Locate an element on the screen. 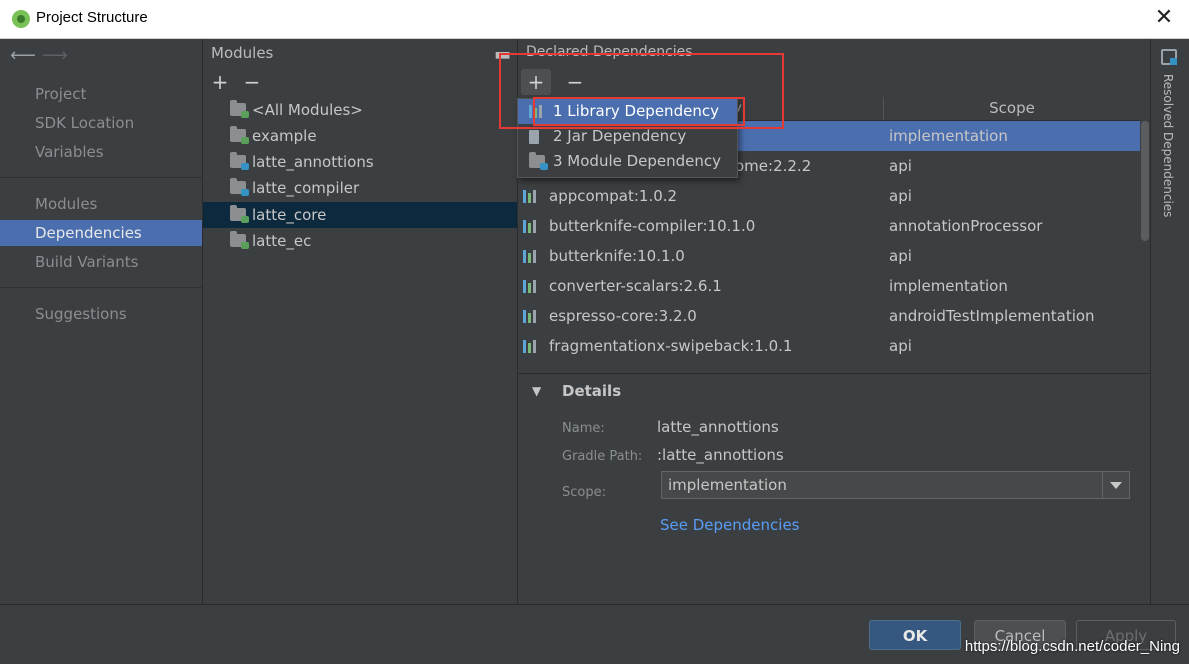 The image size is (1189, 664). see-dependencies-link: See Dependencies is located at coordinates (730, 525).